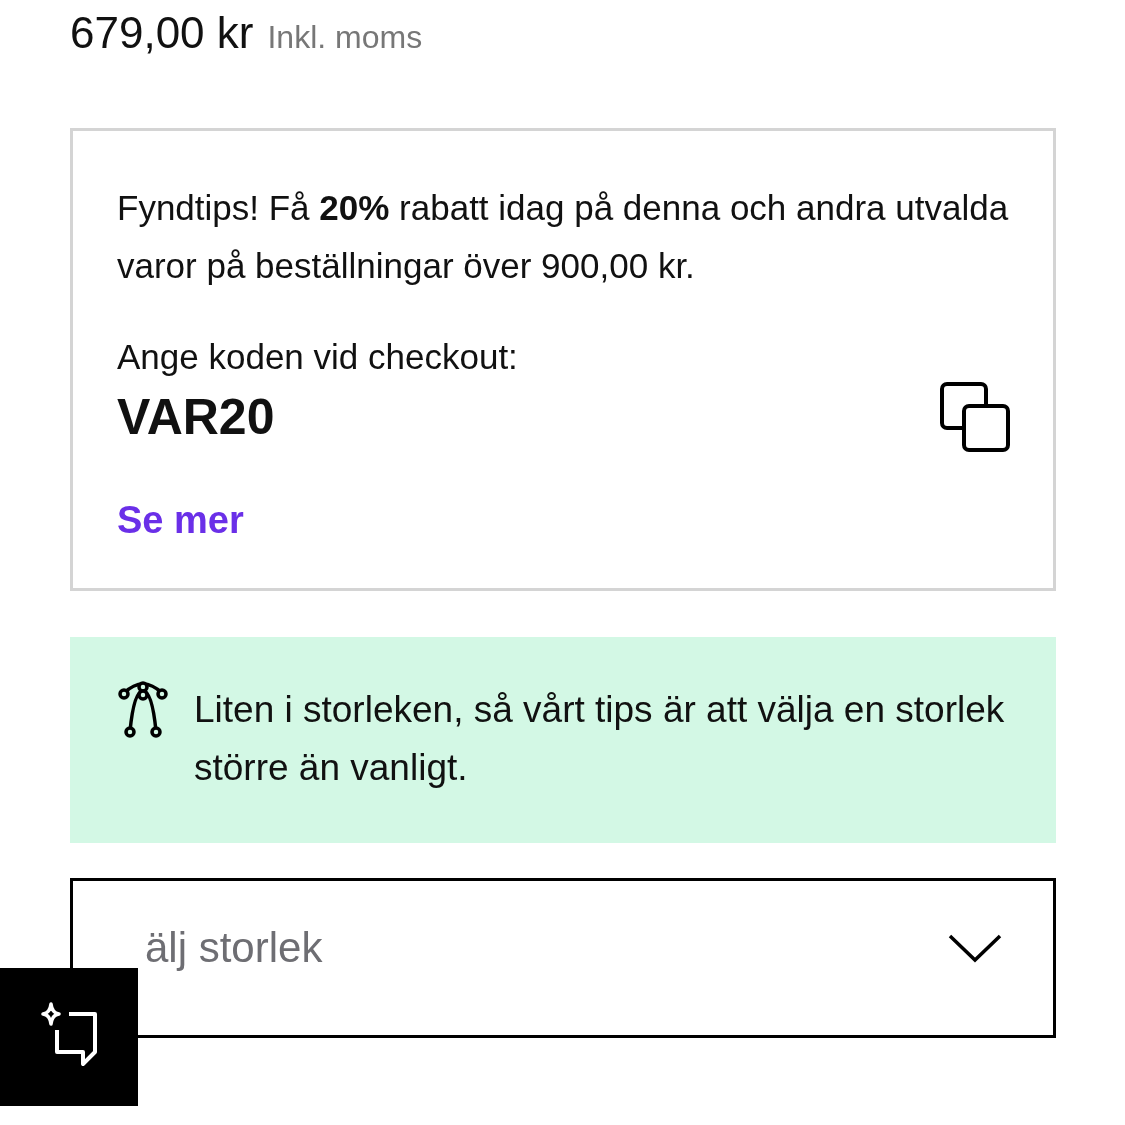  I want to click on price: 679,00 kr, so click(162, 33).